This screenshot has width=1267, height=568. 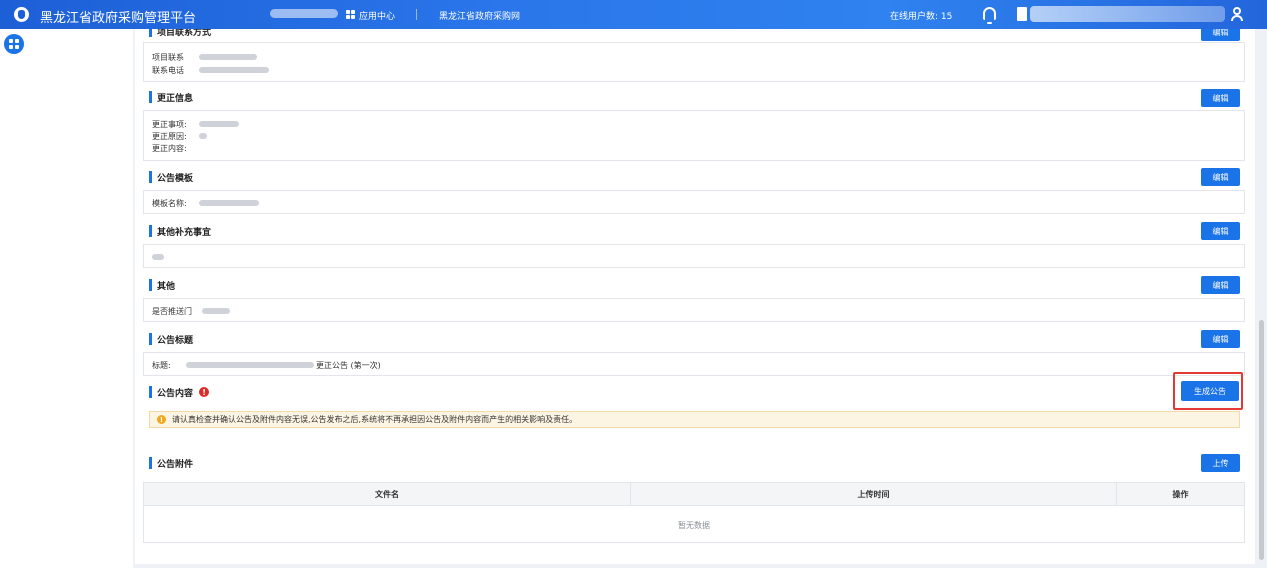 I want to click on section-title: 公告附件, so click(x=175, y=464).